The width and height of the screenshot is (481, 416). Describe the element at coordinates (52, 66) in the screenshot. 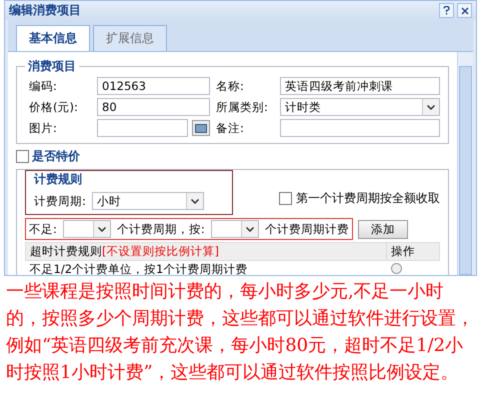

I see `section-legend: 消费项目` at that location.